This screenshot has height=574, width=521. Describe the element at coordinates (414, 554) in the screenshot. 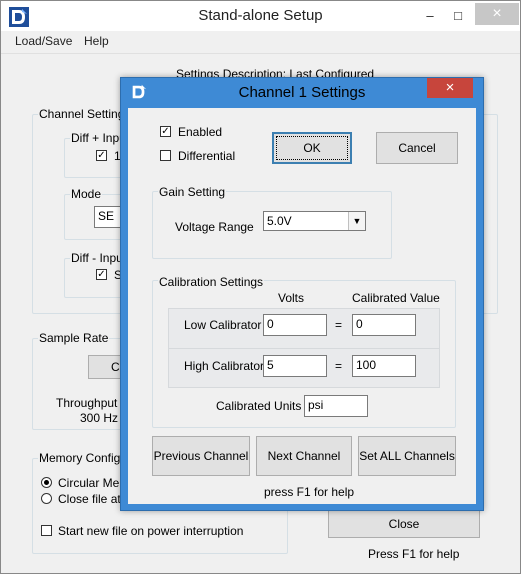

I see `main-help-hint: Press F1 for help` at that location.